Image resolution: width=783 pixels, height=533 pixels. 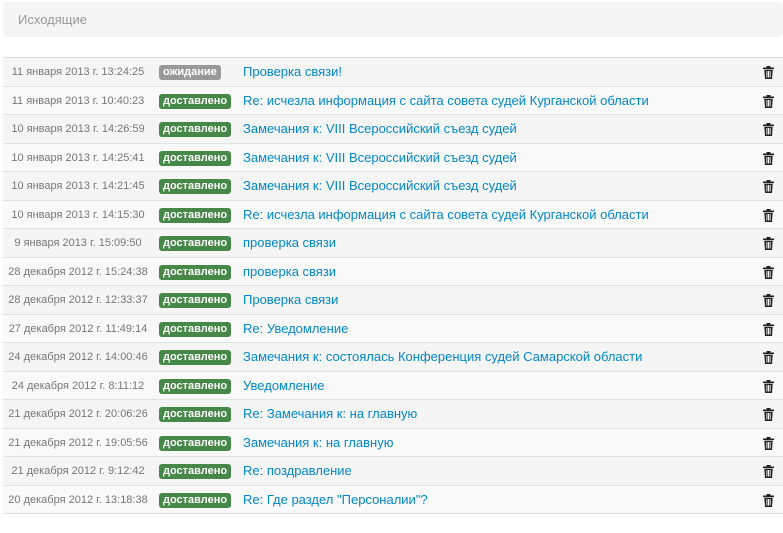 What do you see at coordinates (78, 385) in the screenshot?
I see `message-date: 24 декабря 2012 г. 8:11:12` at bounding box center [78, 385].